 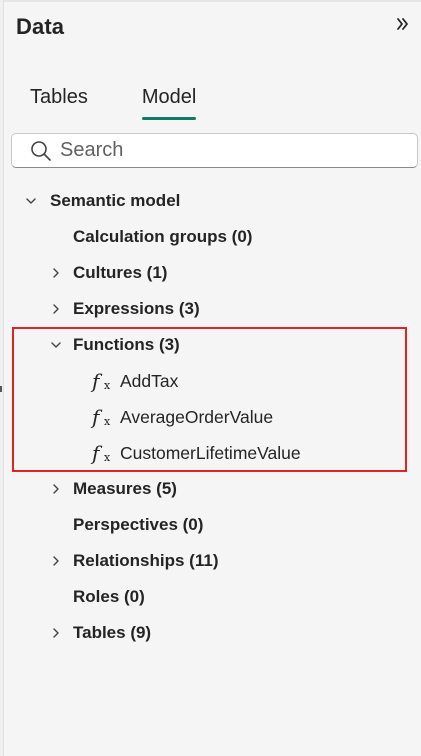 What do you see at coordinates (126, 344) in the screenshot?
I see `tree-item-label: Functions (3)` at bounding box center [126, 344].